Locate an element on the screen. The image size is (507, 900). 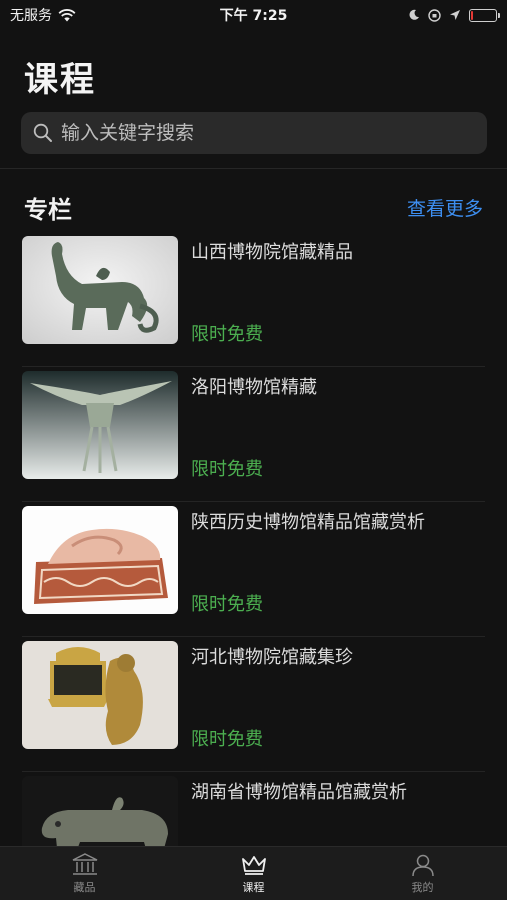
battery-icon is located at coordinates (484, 15).